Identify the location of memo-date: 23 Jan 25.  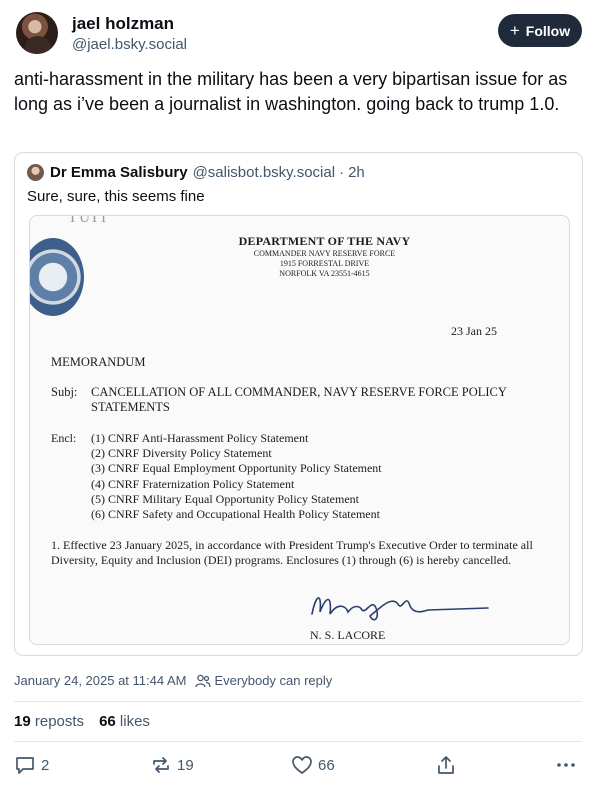
(474, 331).